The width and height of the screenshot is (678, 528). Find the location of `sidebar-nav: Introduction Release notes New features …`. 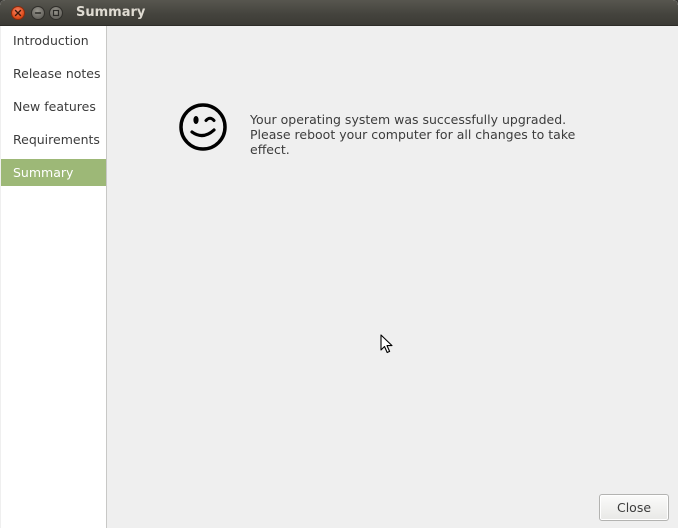

sidebar-nav: Introduction Release notes New features … is located at coordinates (54, 277).